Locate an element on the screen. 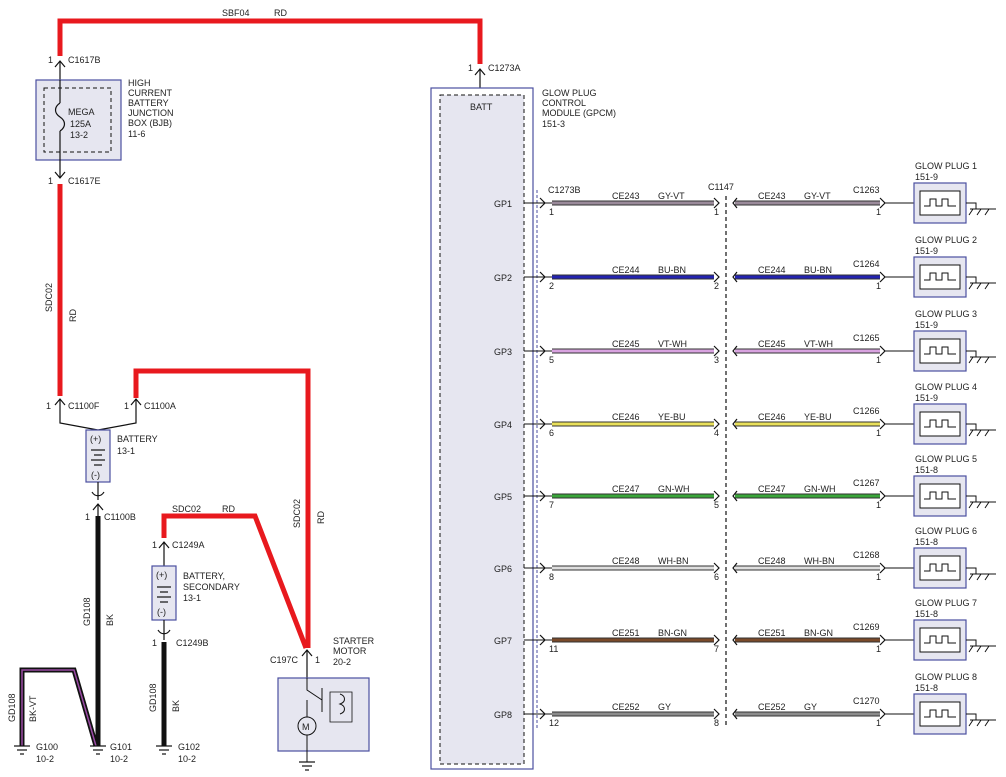  inline-pin-number: 1 is located at coordinates (716, 212).